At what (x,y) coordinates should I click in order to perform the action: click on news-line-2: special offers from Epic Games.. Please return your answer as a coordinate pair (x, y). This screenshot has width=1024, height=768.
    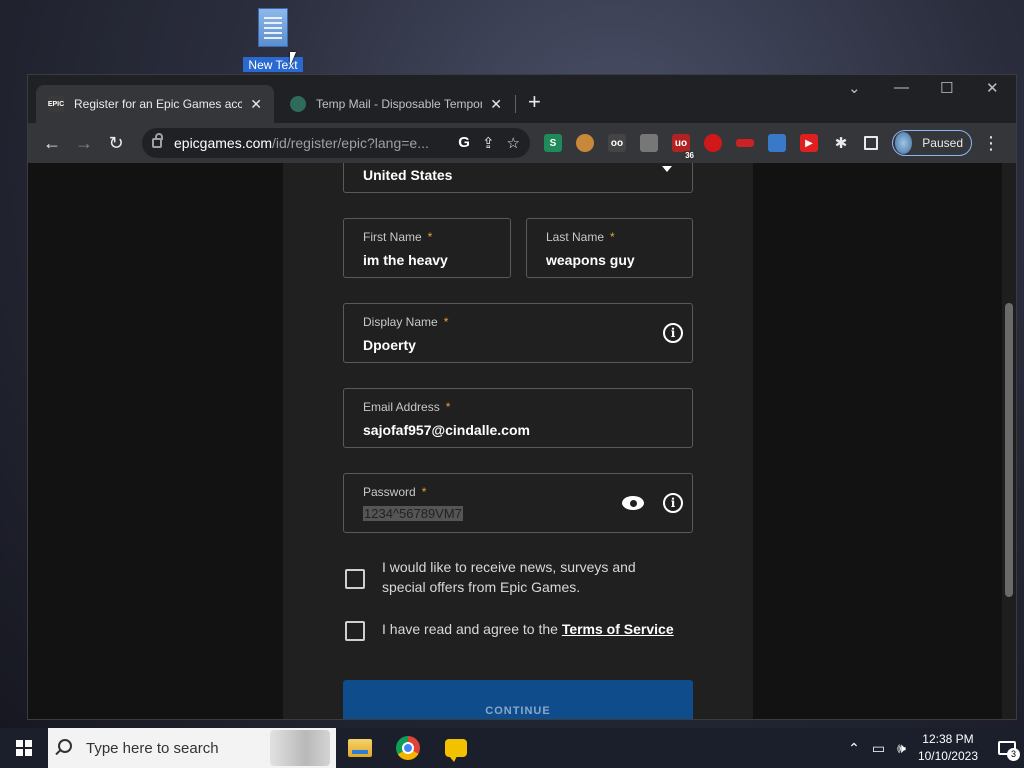
    Looking at the image, I should click on (481, 587).